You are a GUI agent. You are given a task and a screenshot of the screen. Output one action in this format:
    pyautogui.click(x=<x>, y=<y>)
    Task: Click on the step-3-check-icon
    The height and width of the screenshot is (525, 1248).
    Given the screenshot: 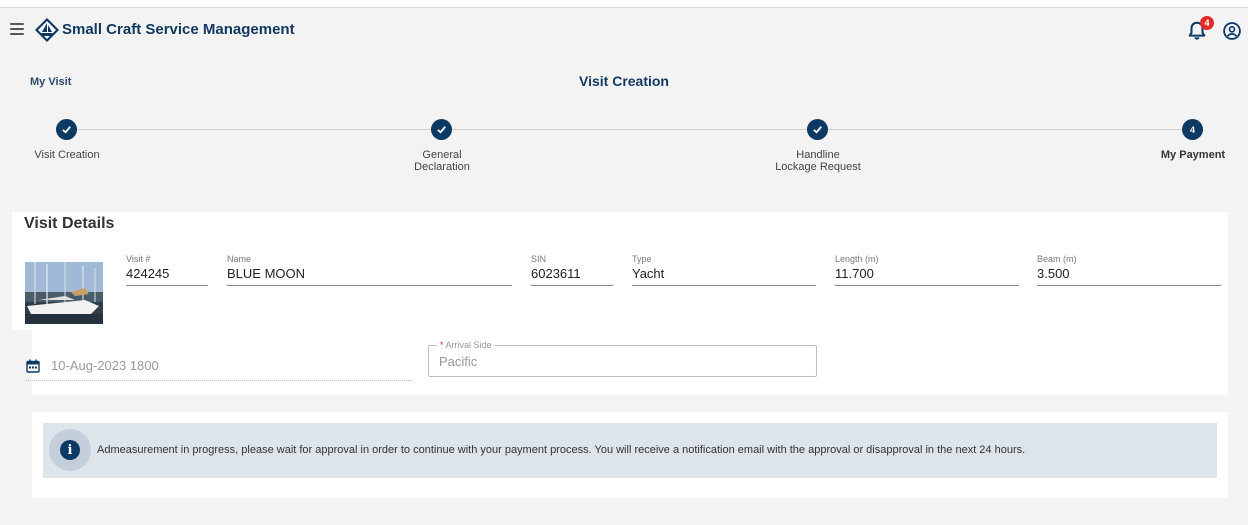 What is the action you would take?
    pyautogui.click(x=817, y=129)
    